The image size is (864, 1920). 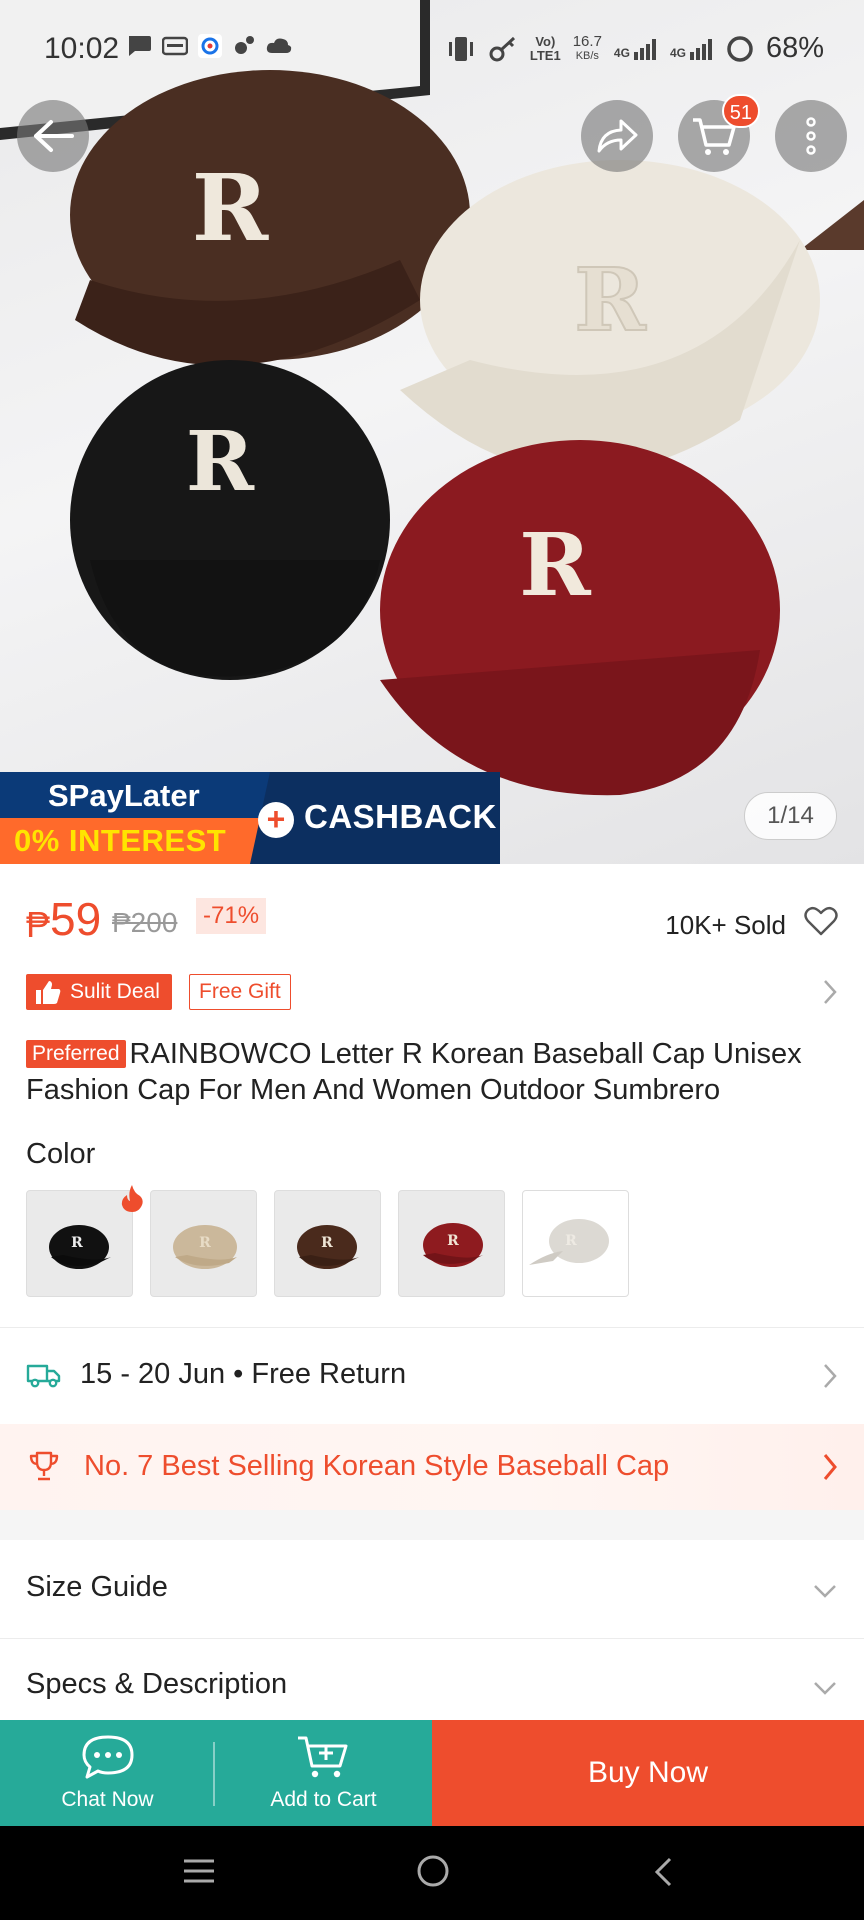 What do you see at coordinates (545, 48) in the screenshot?
I see `volte-indicator: Vo) LTE1` at bounding box center [545, 48].